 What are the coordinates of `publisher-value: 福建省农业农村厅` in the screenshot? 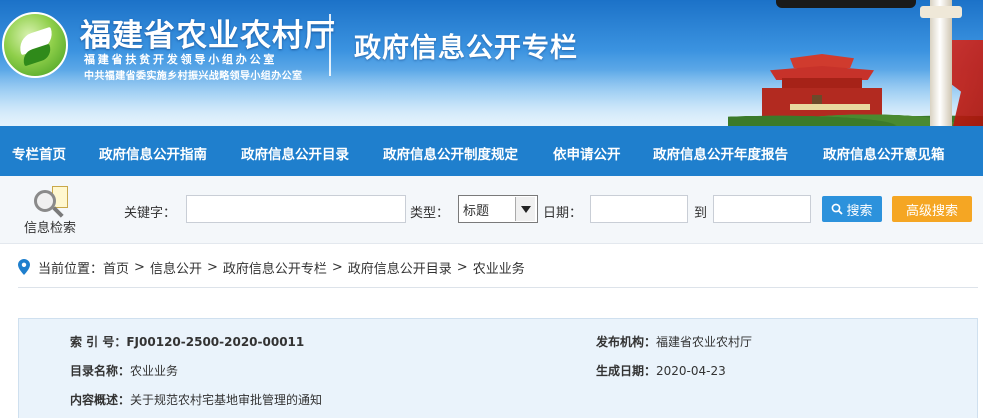 It's located at (704, 342).